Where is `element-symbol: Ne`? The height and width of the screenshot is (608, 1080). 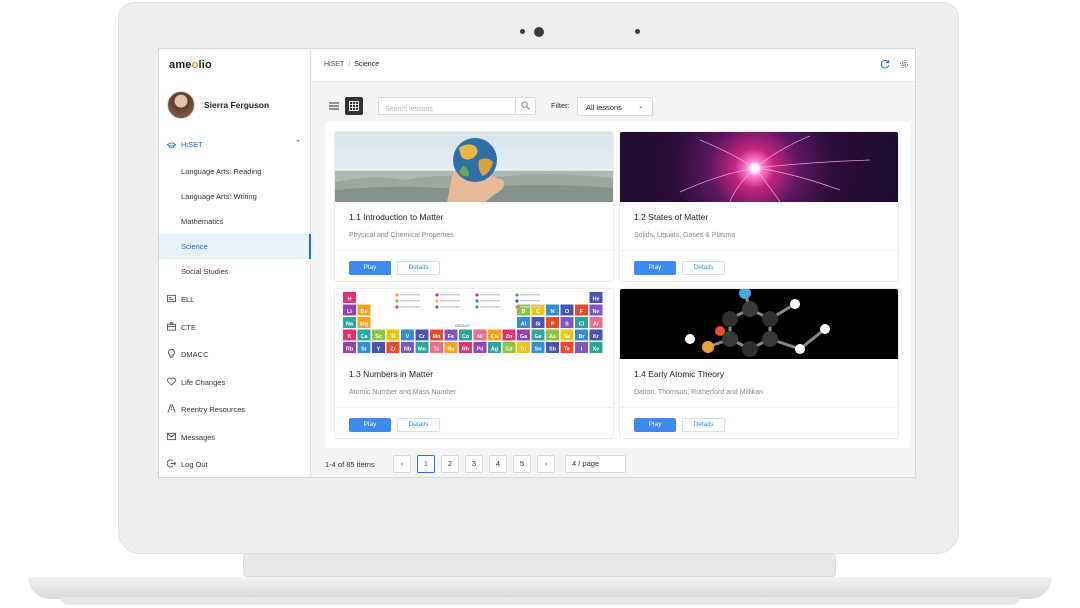 element-symbol: Ne is located at coordinates (595, 312).